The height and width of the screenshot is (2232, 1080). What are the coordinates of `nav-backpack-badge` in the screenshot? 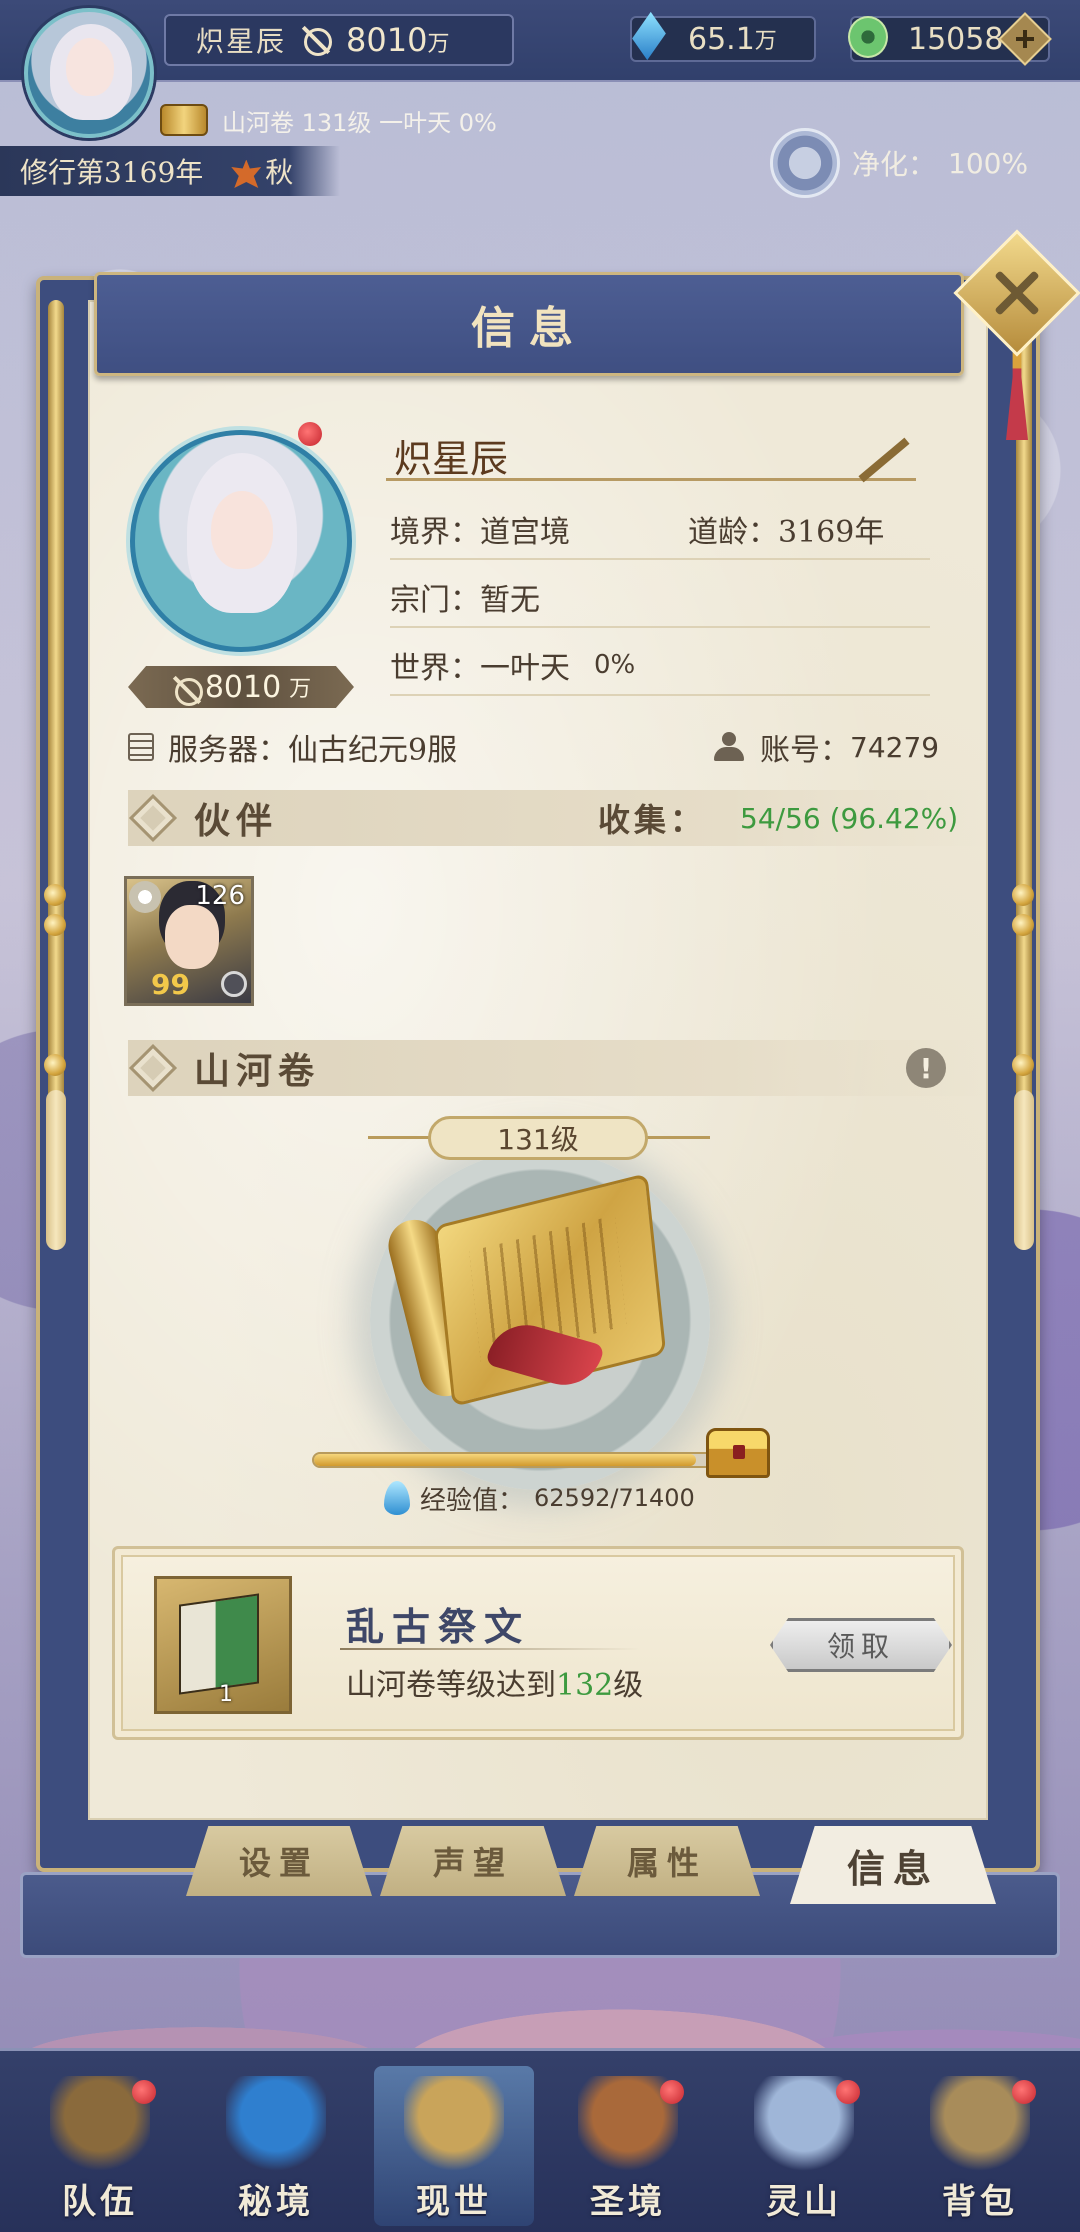 It's located at (1024, 2092).